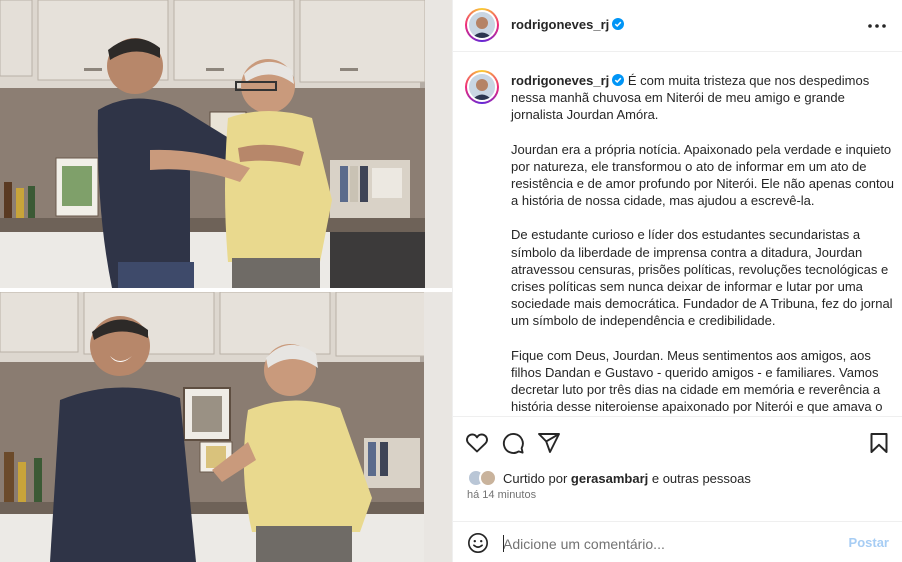 This screenshot has height=562, width=902. I want to click on likes-suffix: e outras pessoas, so click(699, 478).